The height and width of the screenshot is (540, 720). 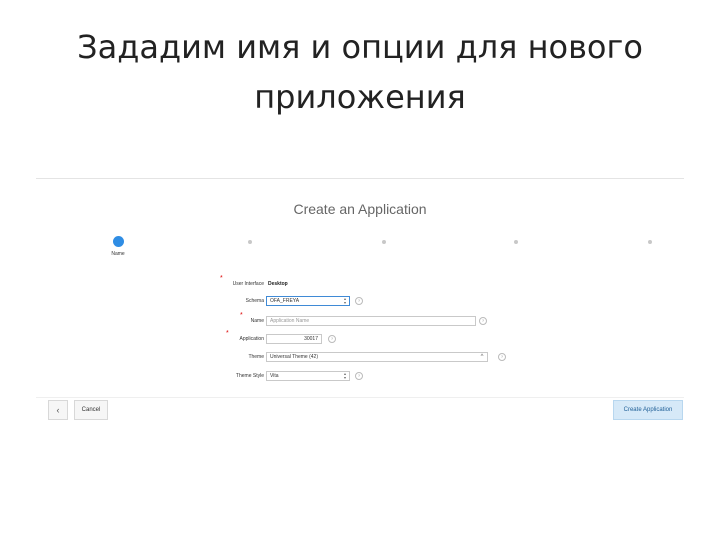 What do you see at coordinates (360, 47) in the screenshot?
I see `slide-title-line-1: Зададим имя и опции для нового` at bounding box center [360, 47].